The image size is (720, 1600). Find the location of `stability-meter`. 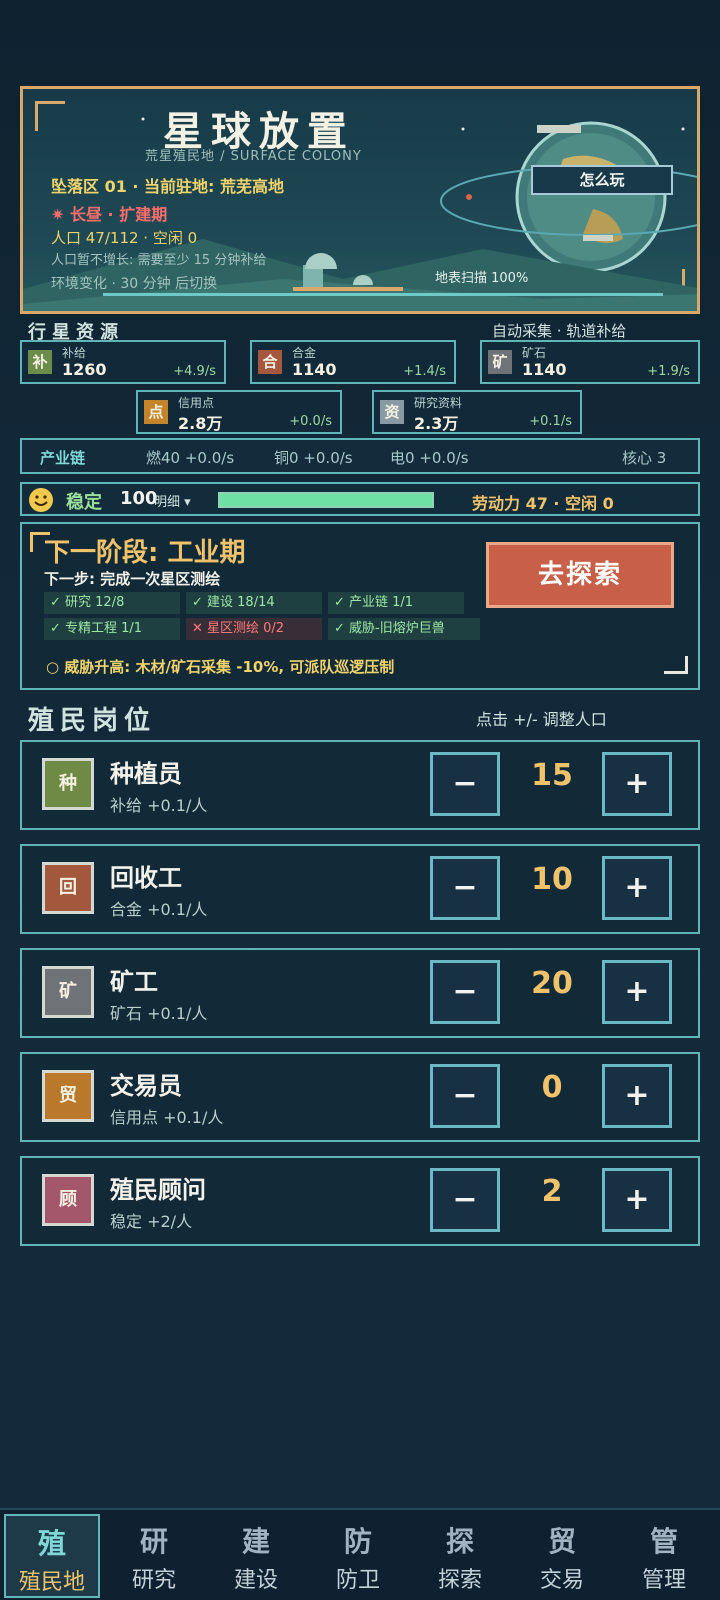

stability-meter is located at coordinates (326, 500).